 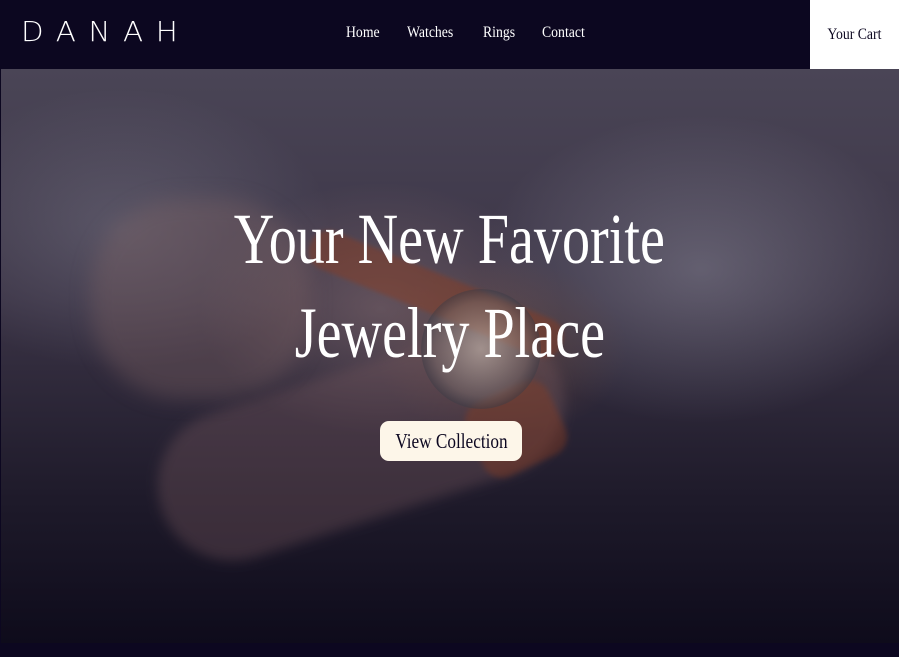 I want to click on cart-button: Your Cart, so click(x=854, y=34).